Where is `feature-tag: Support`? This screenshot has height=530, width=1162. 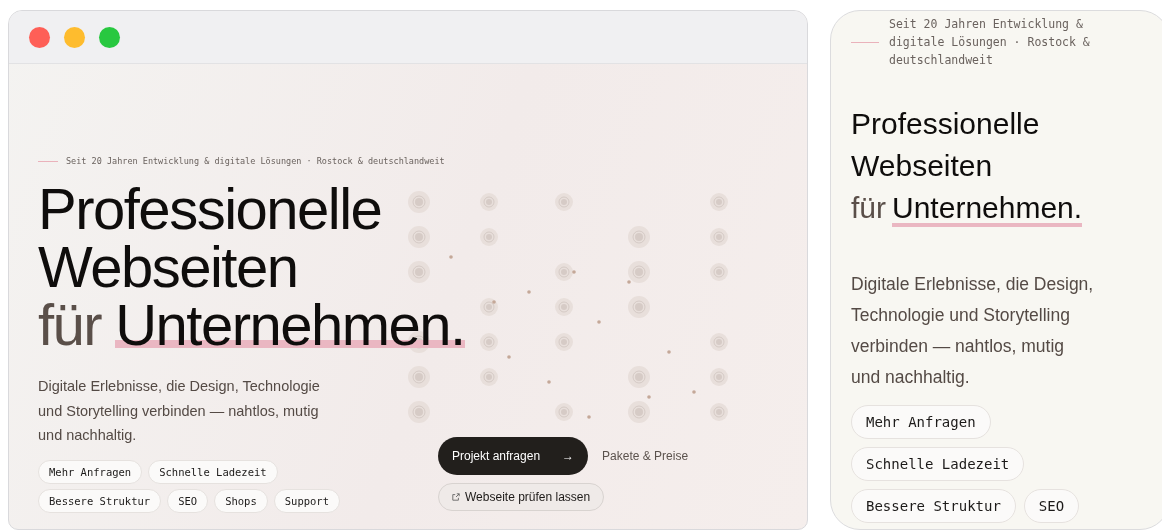 feature-tag: Support is located at coordinates (306, 500).